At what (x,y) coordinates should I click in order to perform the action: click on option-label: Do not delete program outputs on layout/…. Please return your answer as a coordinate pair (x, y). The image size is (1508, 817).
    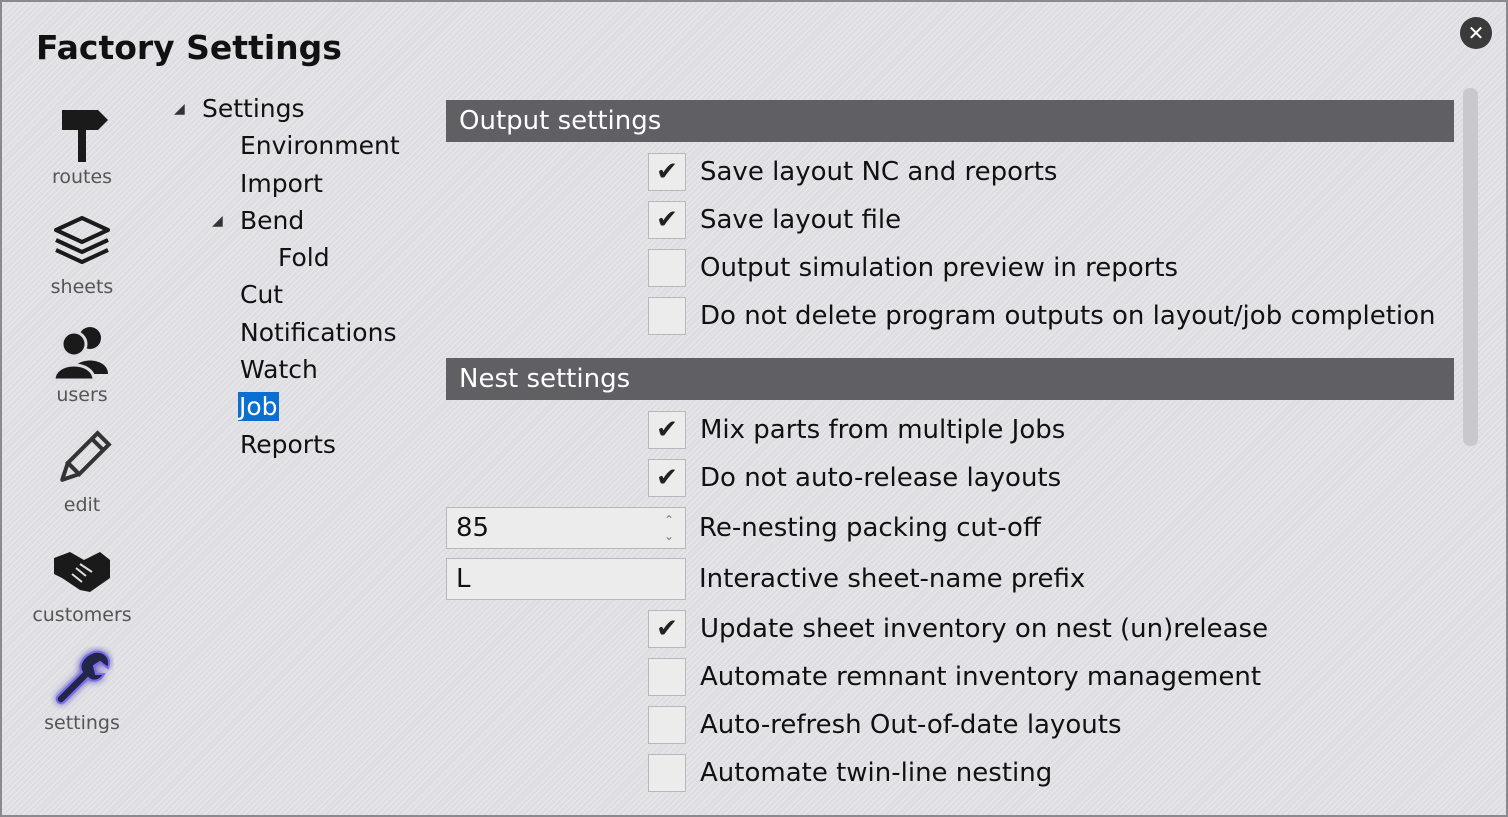
    Looking at the image, I should click on (1068, 316).